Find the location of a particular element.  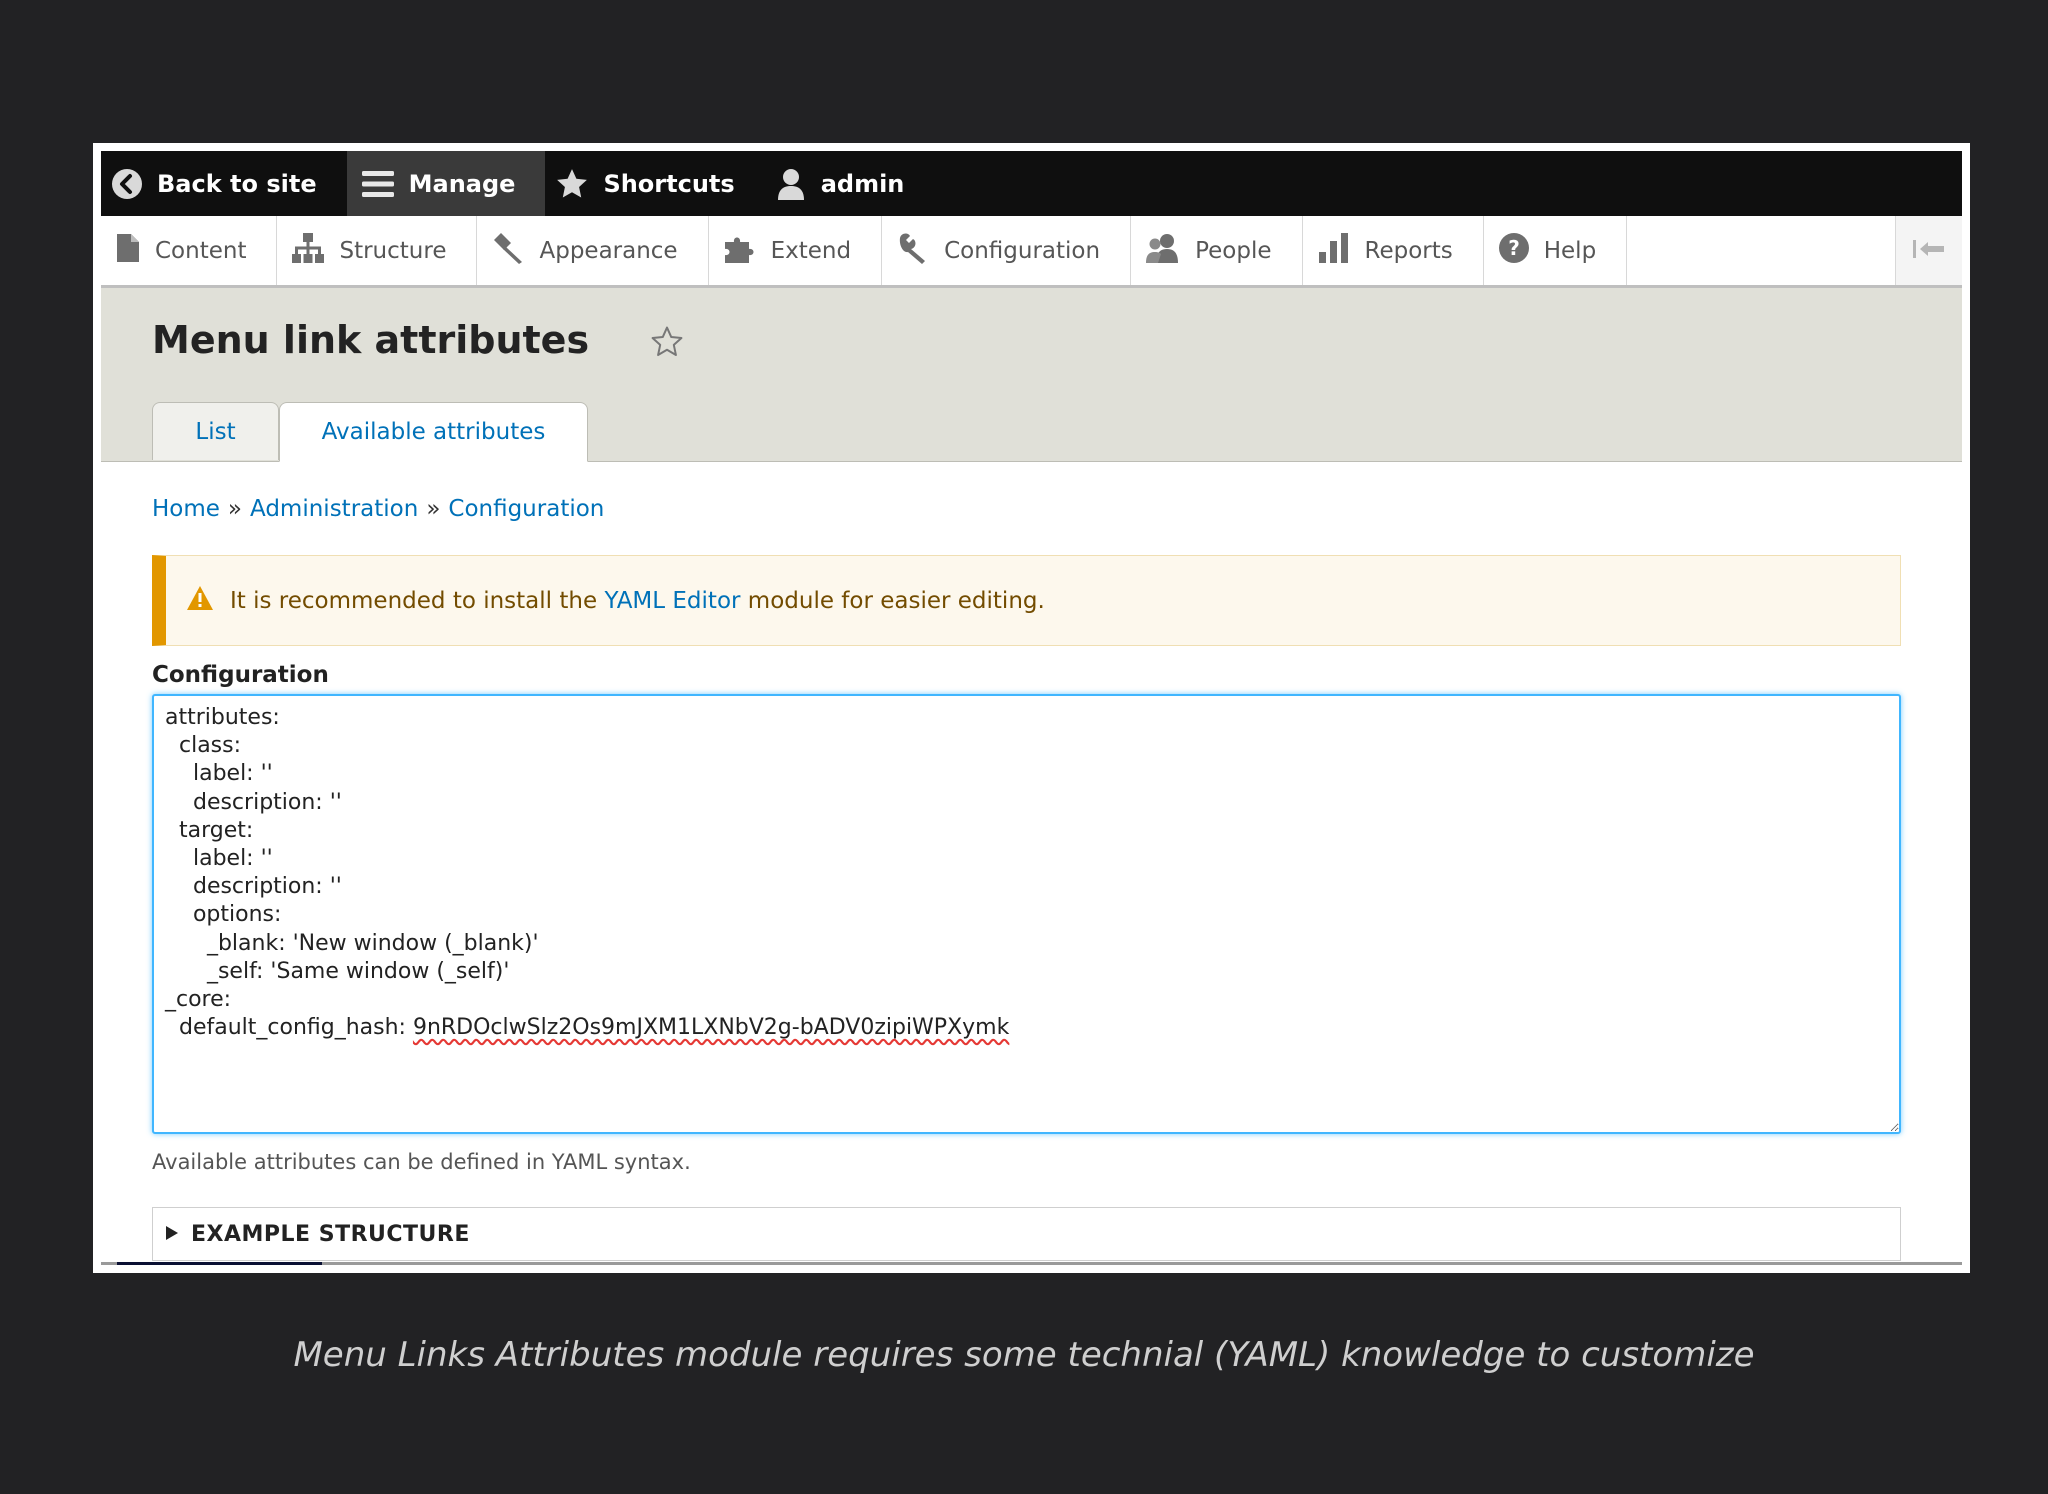

menu-item-label: Appearance is located at coordinates (608, 250).